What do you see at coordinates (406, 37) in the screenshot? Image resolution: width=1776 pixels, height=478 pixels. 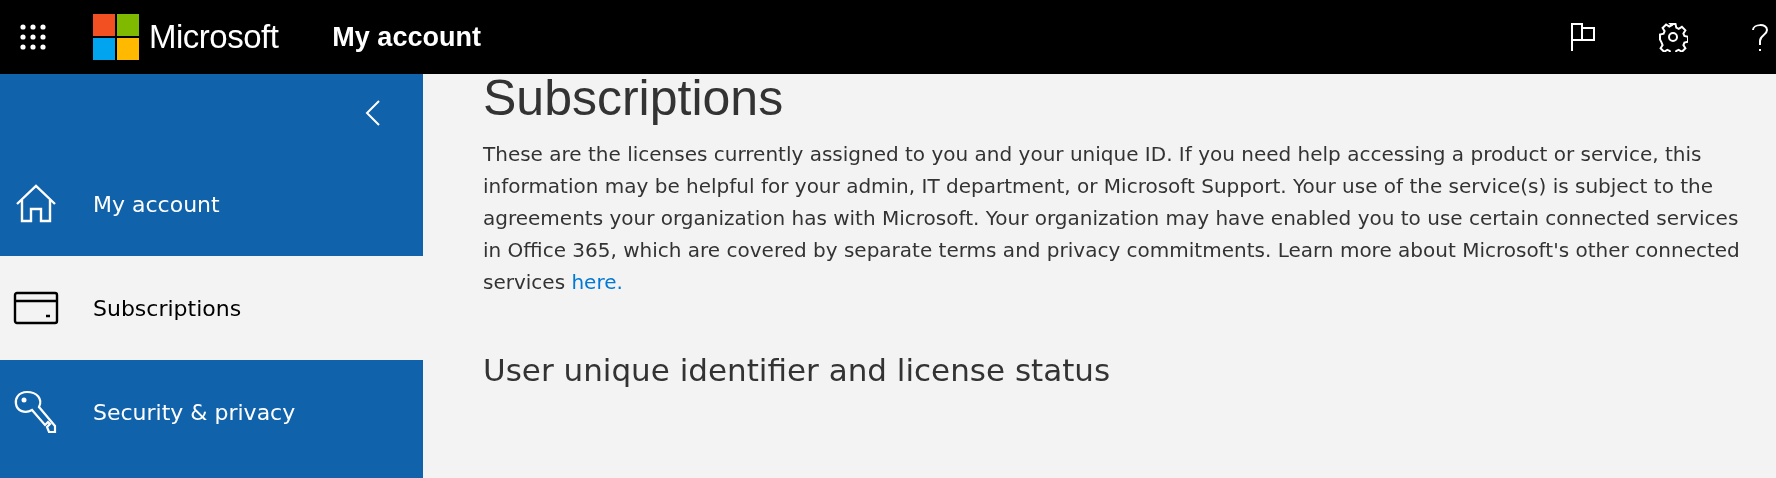 I see `app-title: My account` at bounding box center [406, 37].